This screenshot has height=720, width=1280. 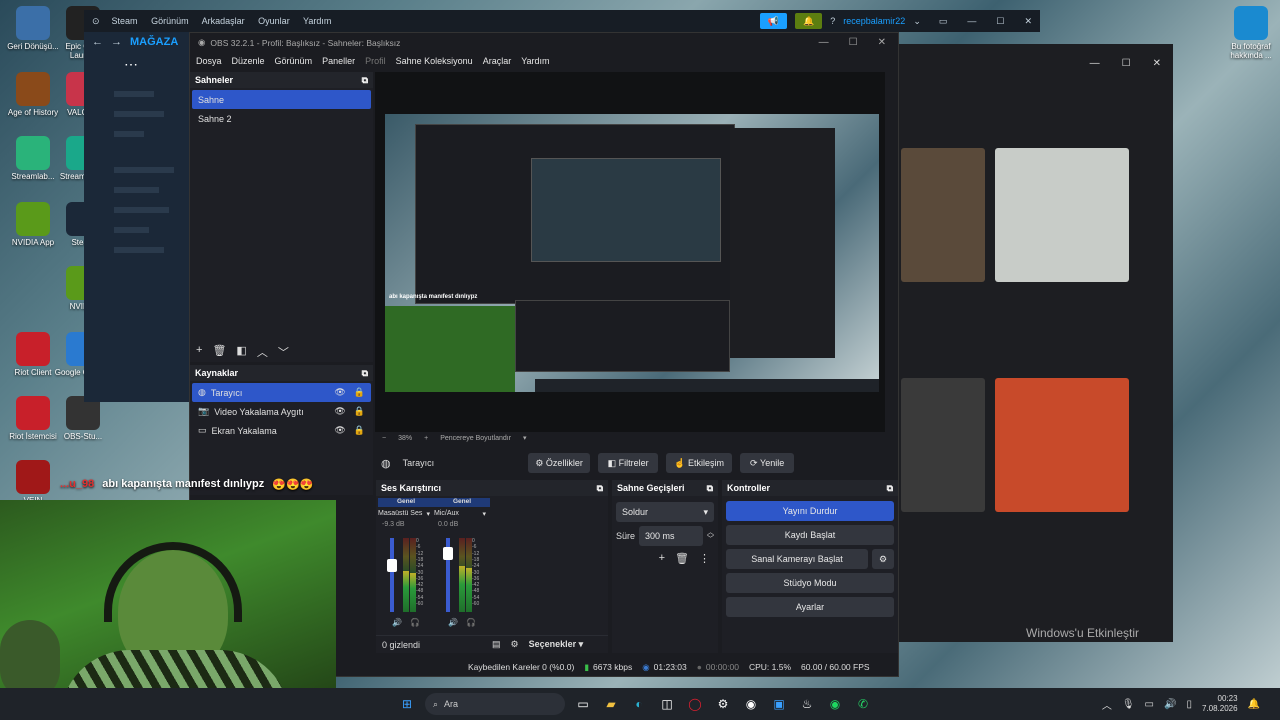 What do you see at coordinates (281, 118) in the screenshot?
I see `scene-item: Sahne 2` at bounding box center [281, 118].